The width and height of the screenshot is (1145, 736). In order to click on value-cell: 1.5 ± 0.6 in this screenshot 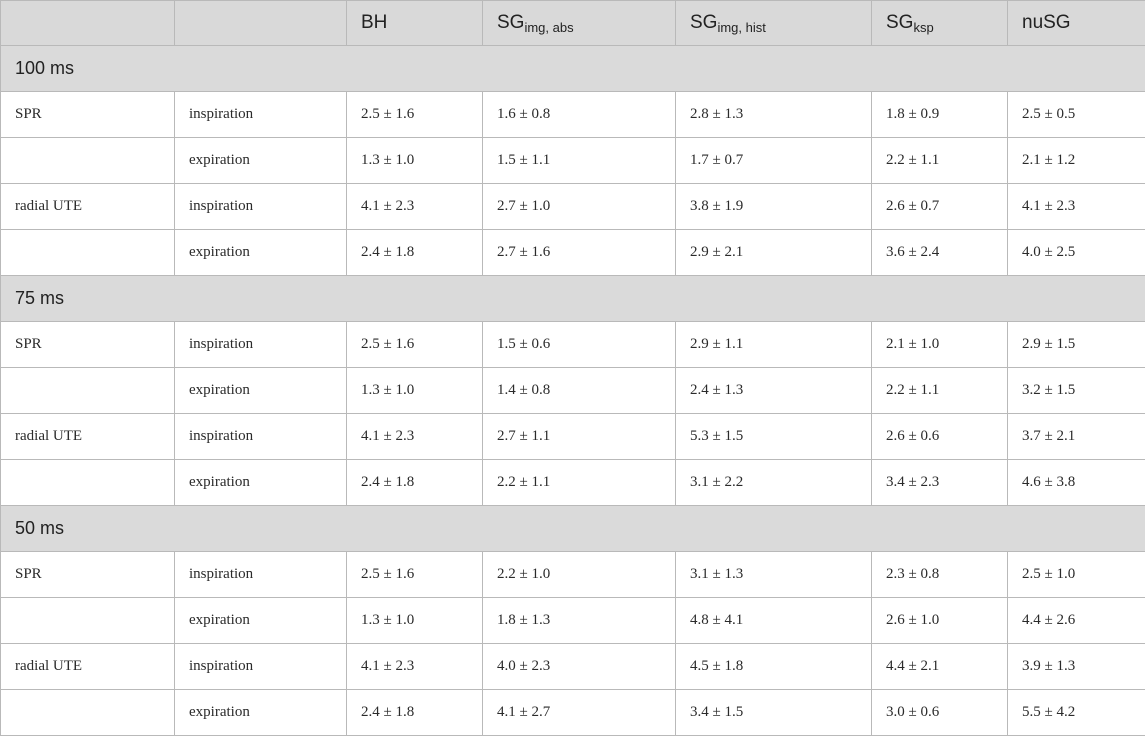, I will do `click(579, 345)`.